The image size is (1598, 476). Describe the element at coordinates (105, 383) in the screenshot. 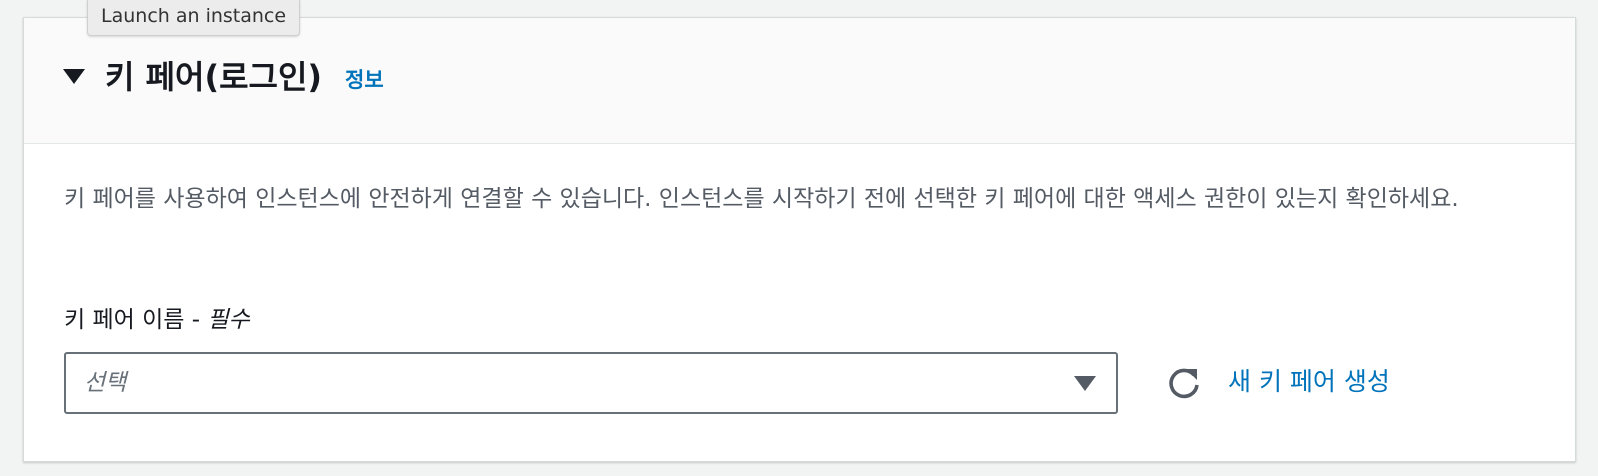

I see `select-placeholder: 선택` at that location.